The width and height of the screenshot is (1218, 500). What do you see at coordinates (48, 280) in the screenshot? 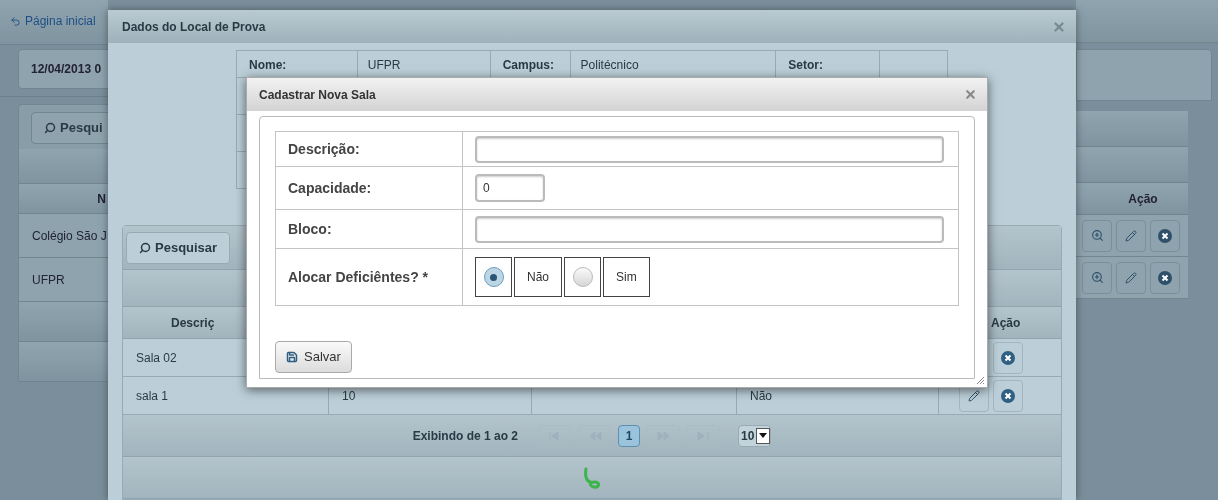
I see `table-cell-text: UFPR` at bounding box center [48, 280].